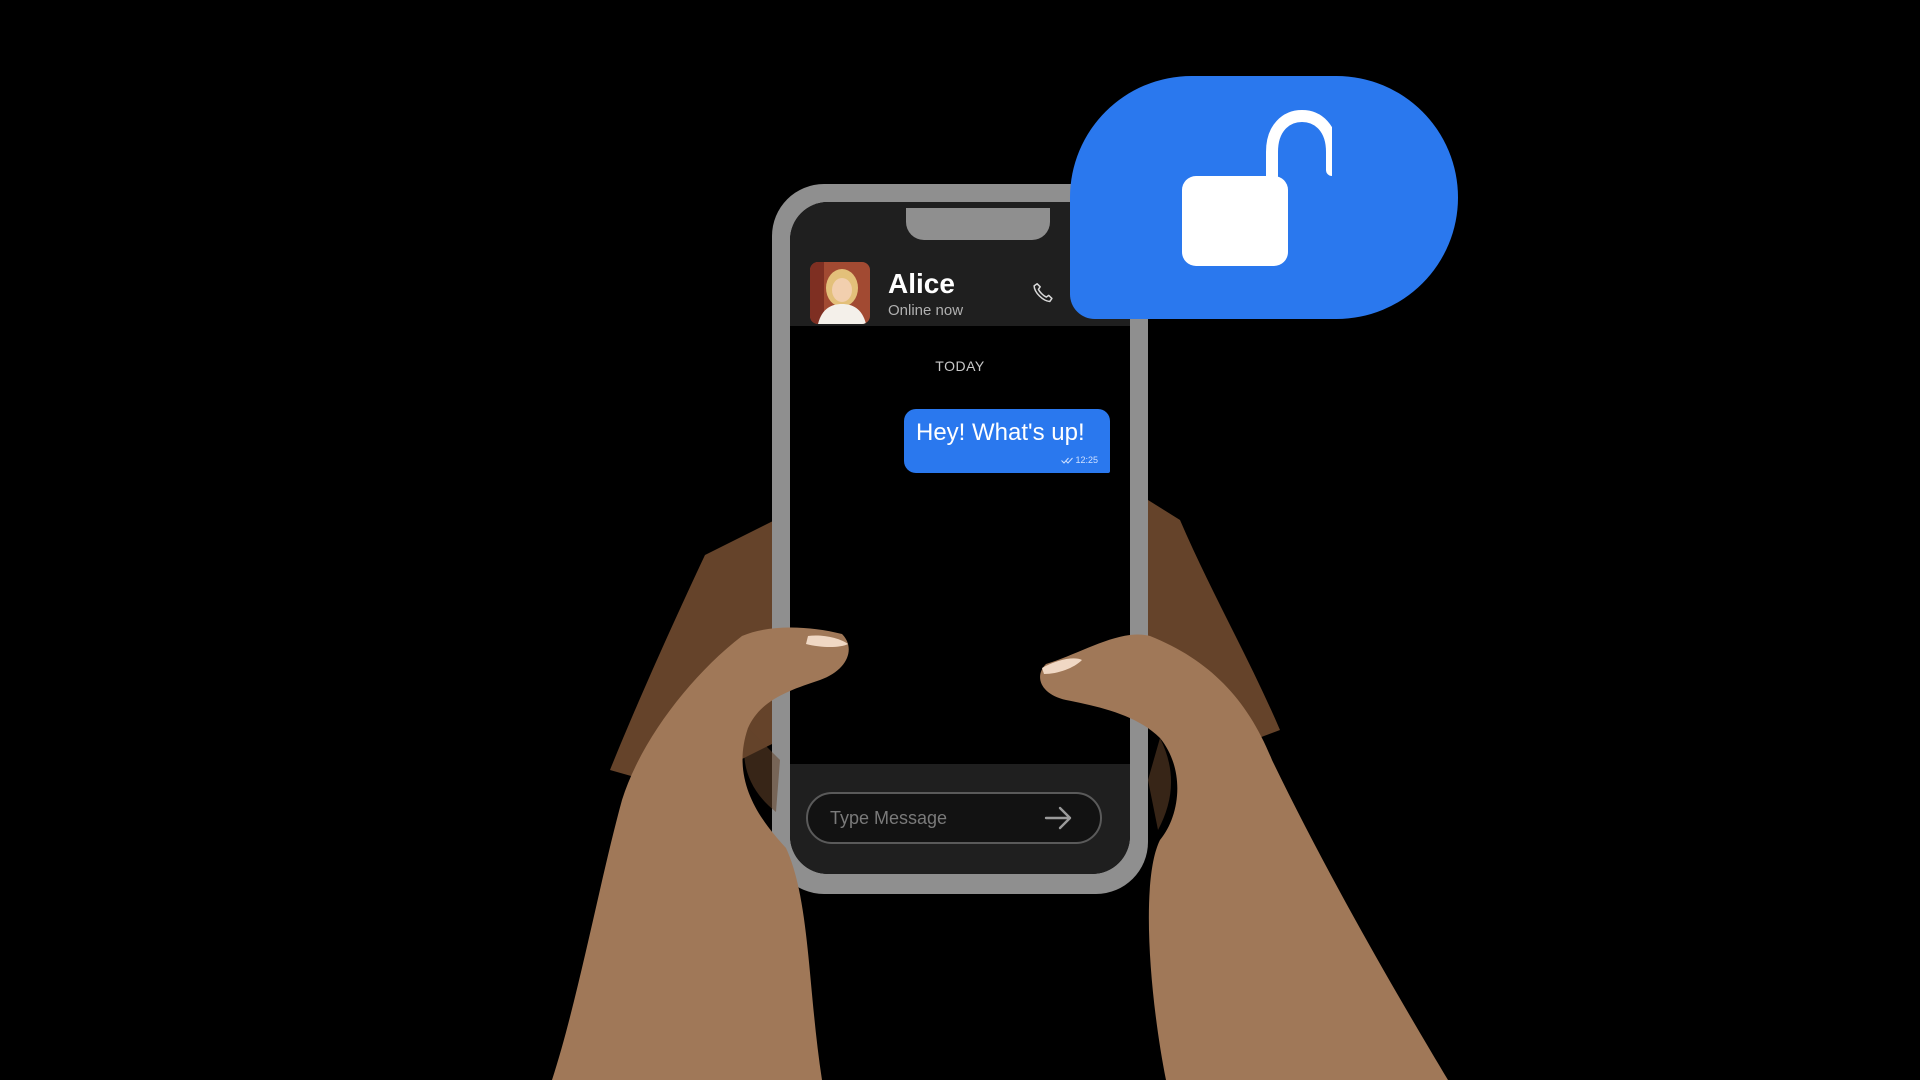 The width and height of the screenshot is (1920, 1080). I want to click on unlocked-badge, so click(1264, 197).